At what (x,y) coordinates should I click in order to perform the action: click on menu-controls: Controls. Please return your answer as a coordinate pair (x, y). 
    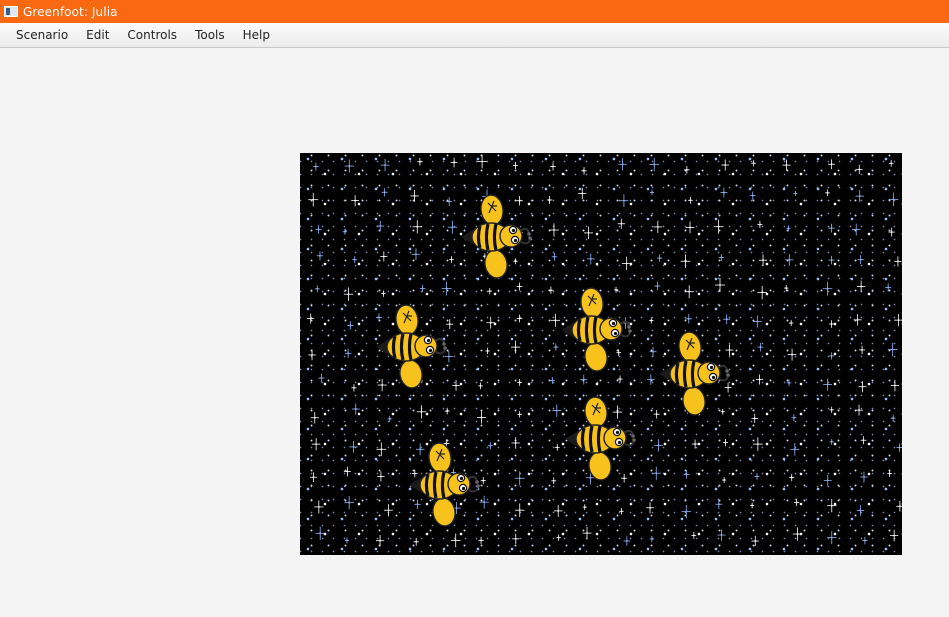
    Looking at the image, I should click on (152, 35).